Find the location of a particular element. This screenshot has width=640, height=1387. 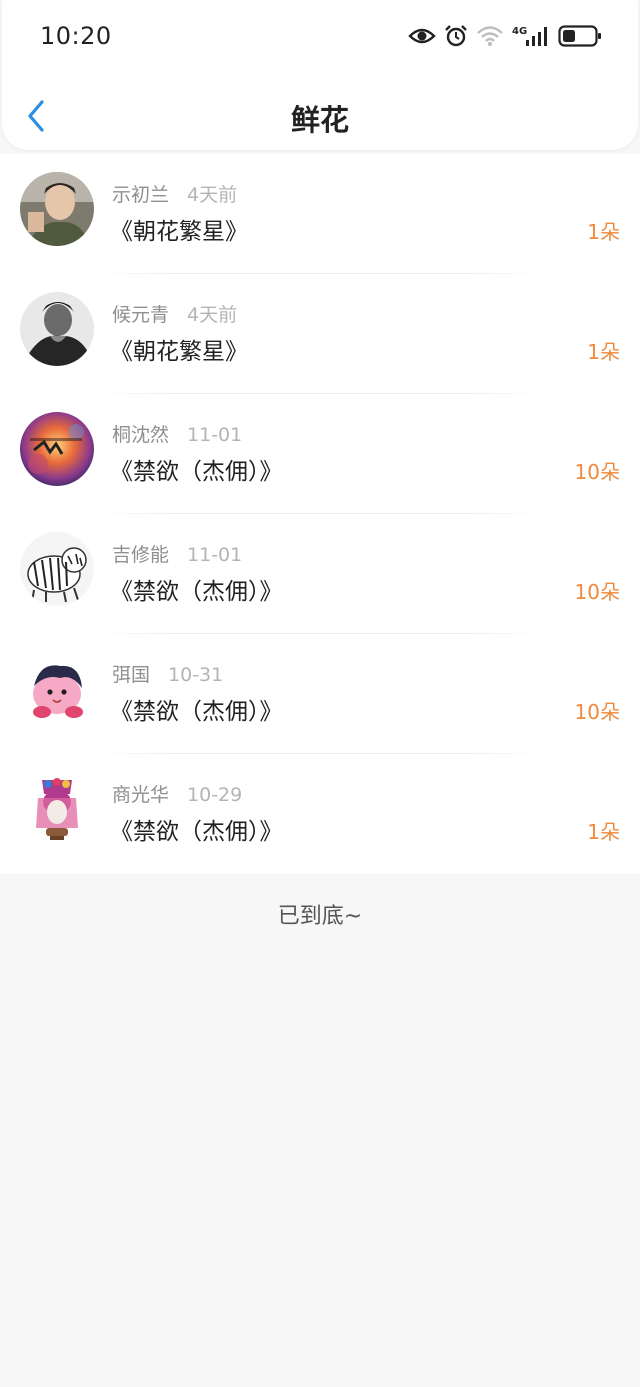

item-time: 10-29 is located at coordinates (215, 795).